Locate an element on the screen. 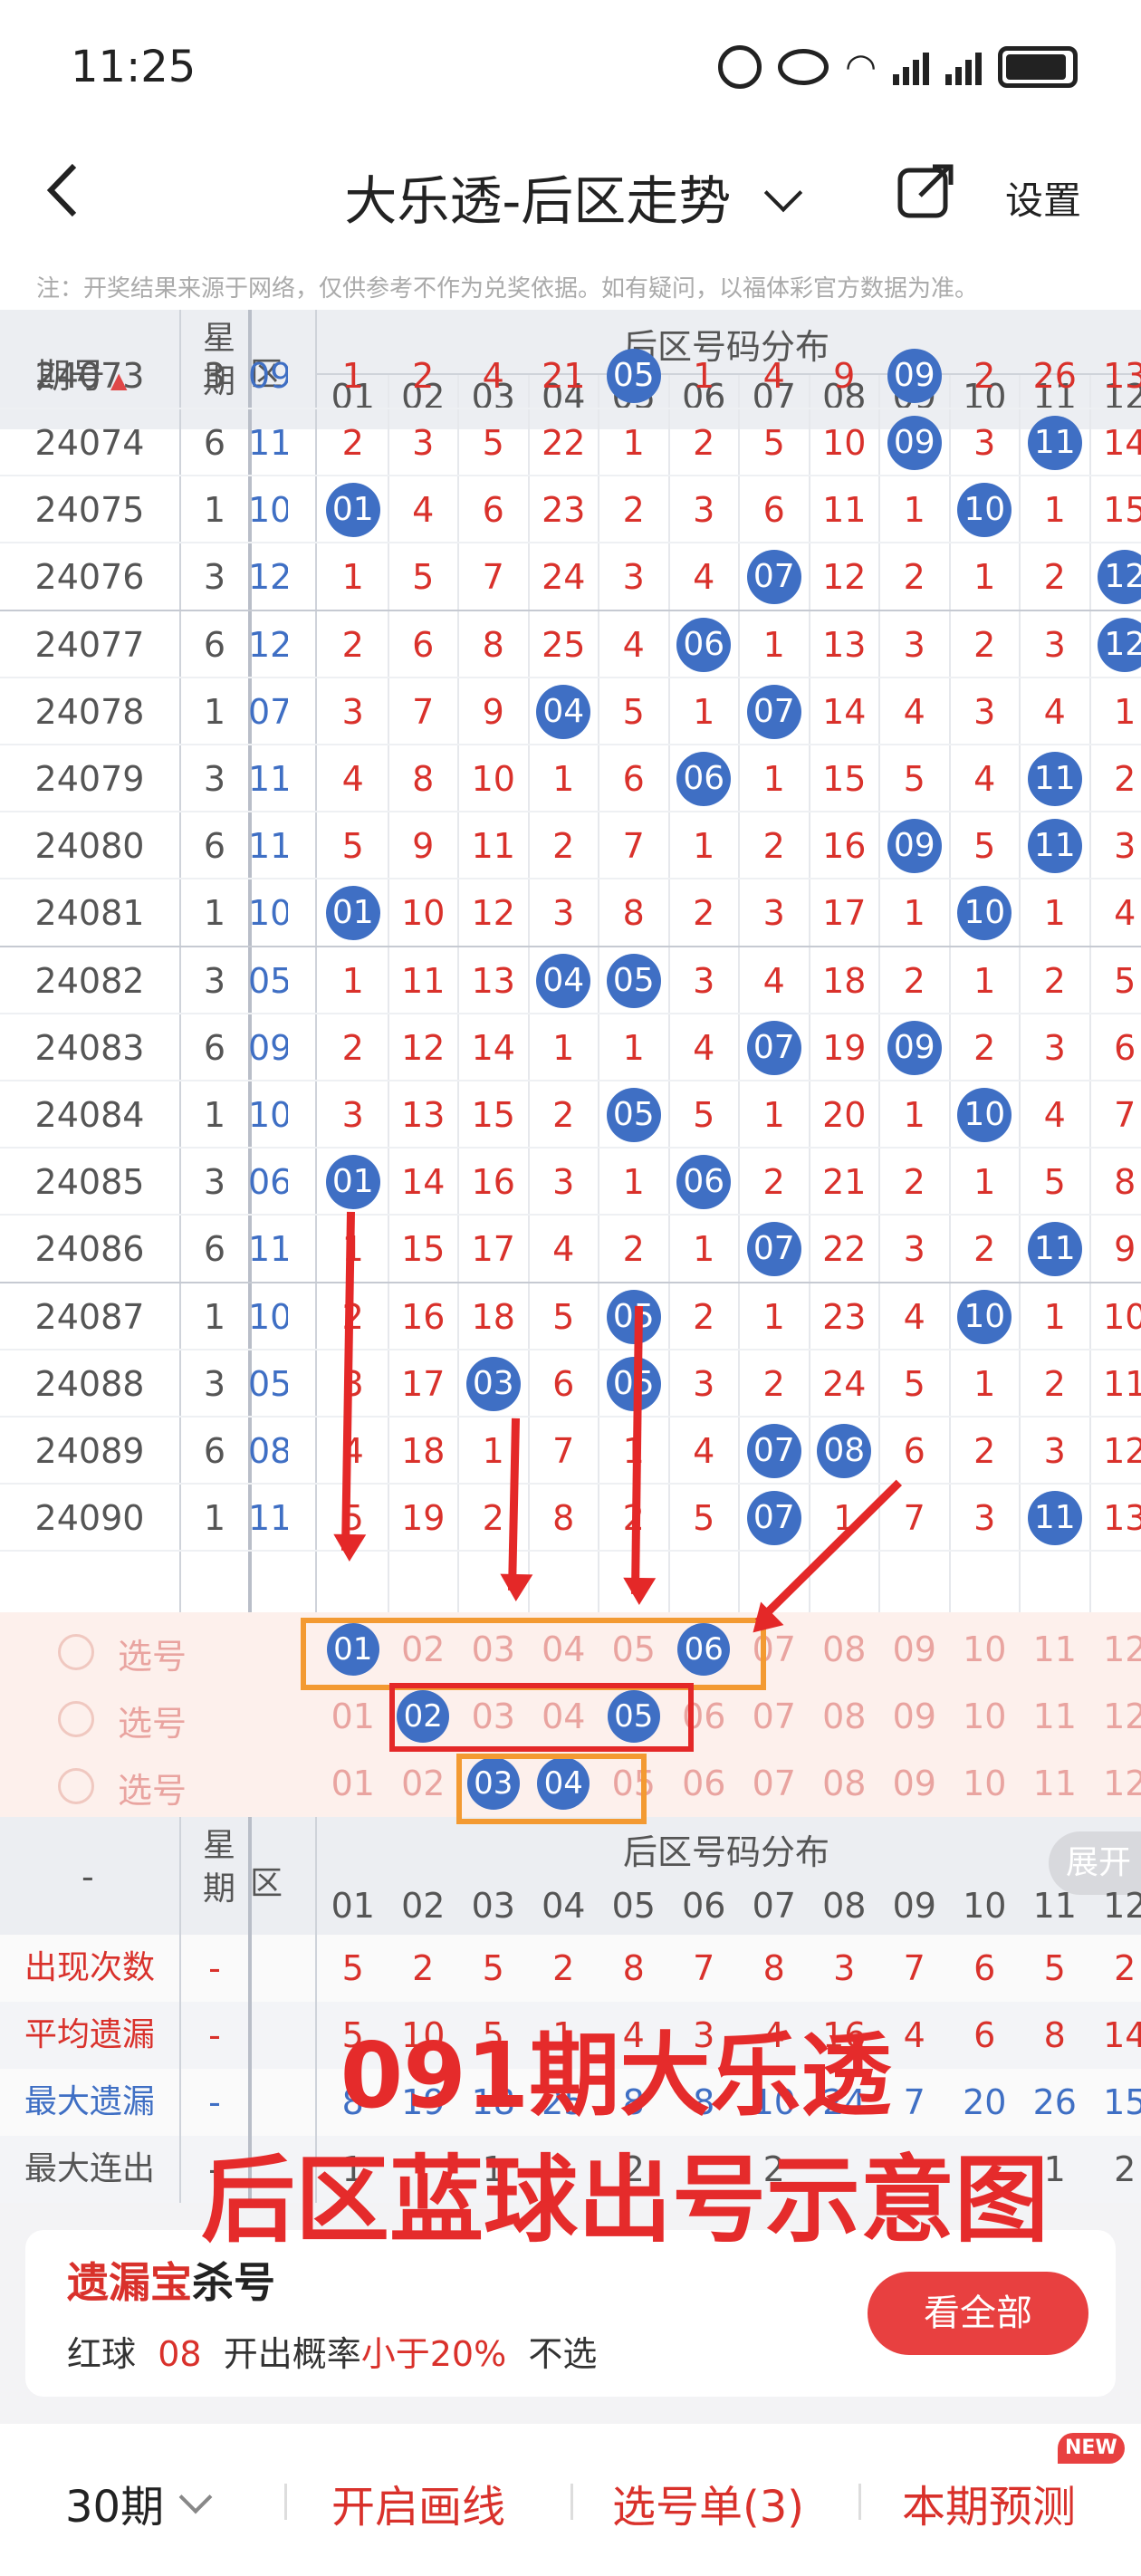 This screenshot has width=1141, height=2576. miss-count: 9 is located at coordinates (493, 711).